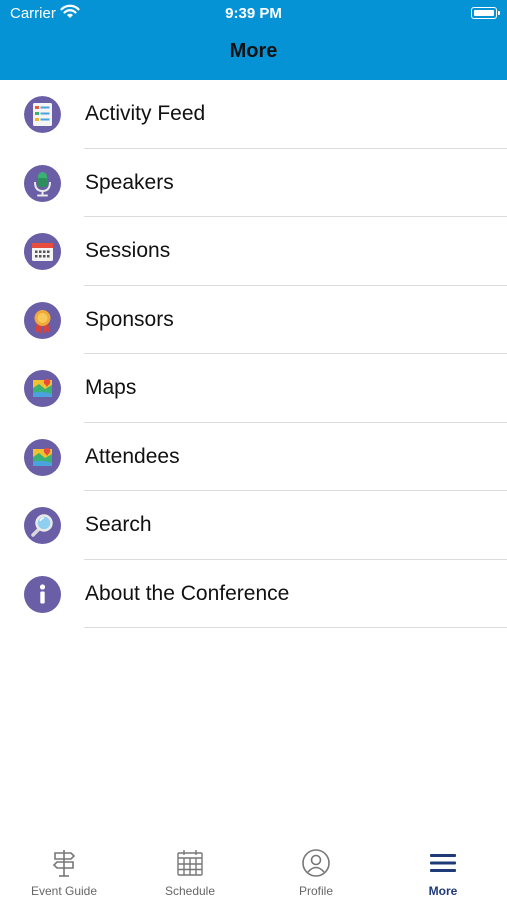 The image size is (507, 900). I want to click on menu-item-label: Sessions, so click(128, 250).